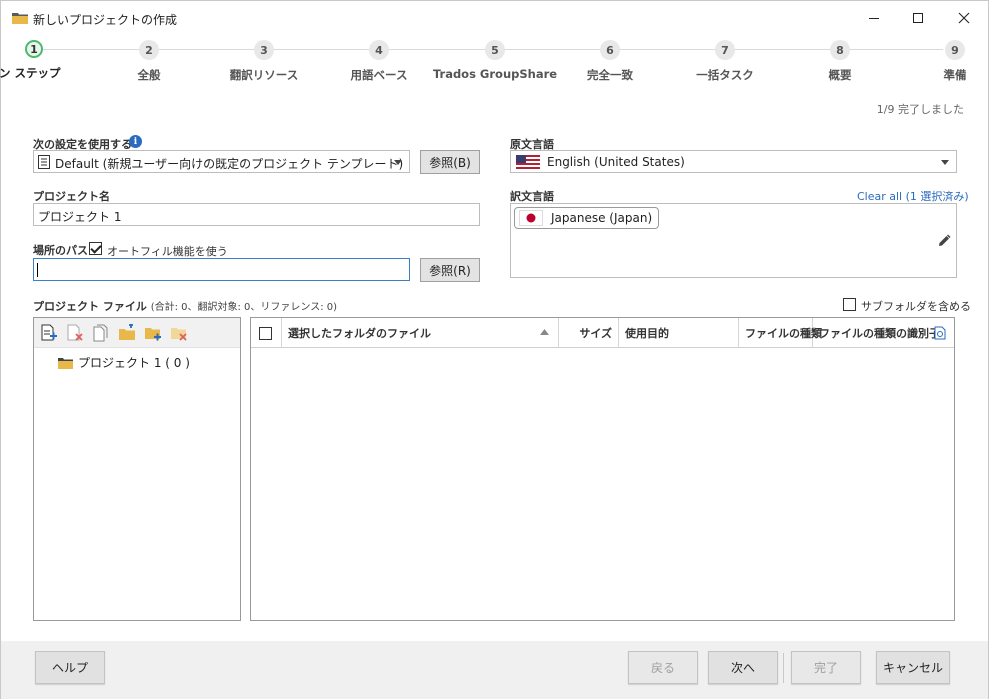  What do you see at coordinates (379, 50) in the screenshot?
I see `step-number: 4` at bounding box center [379, 50].